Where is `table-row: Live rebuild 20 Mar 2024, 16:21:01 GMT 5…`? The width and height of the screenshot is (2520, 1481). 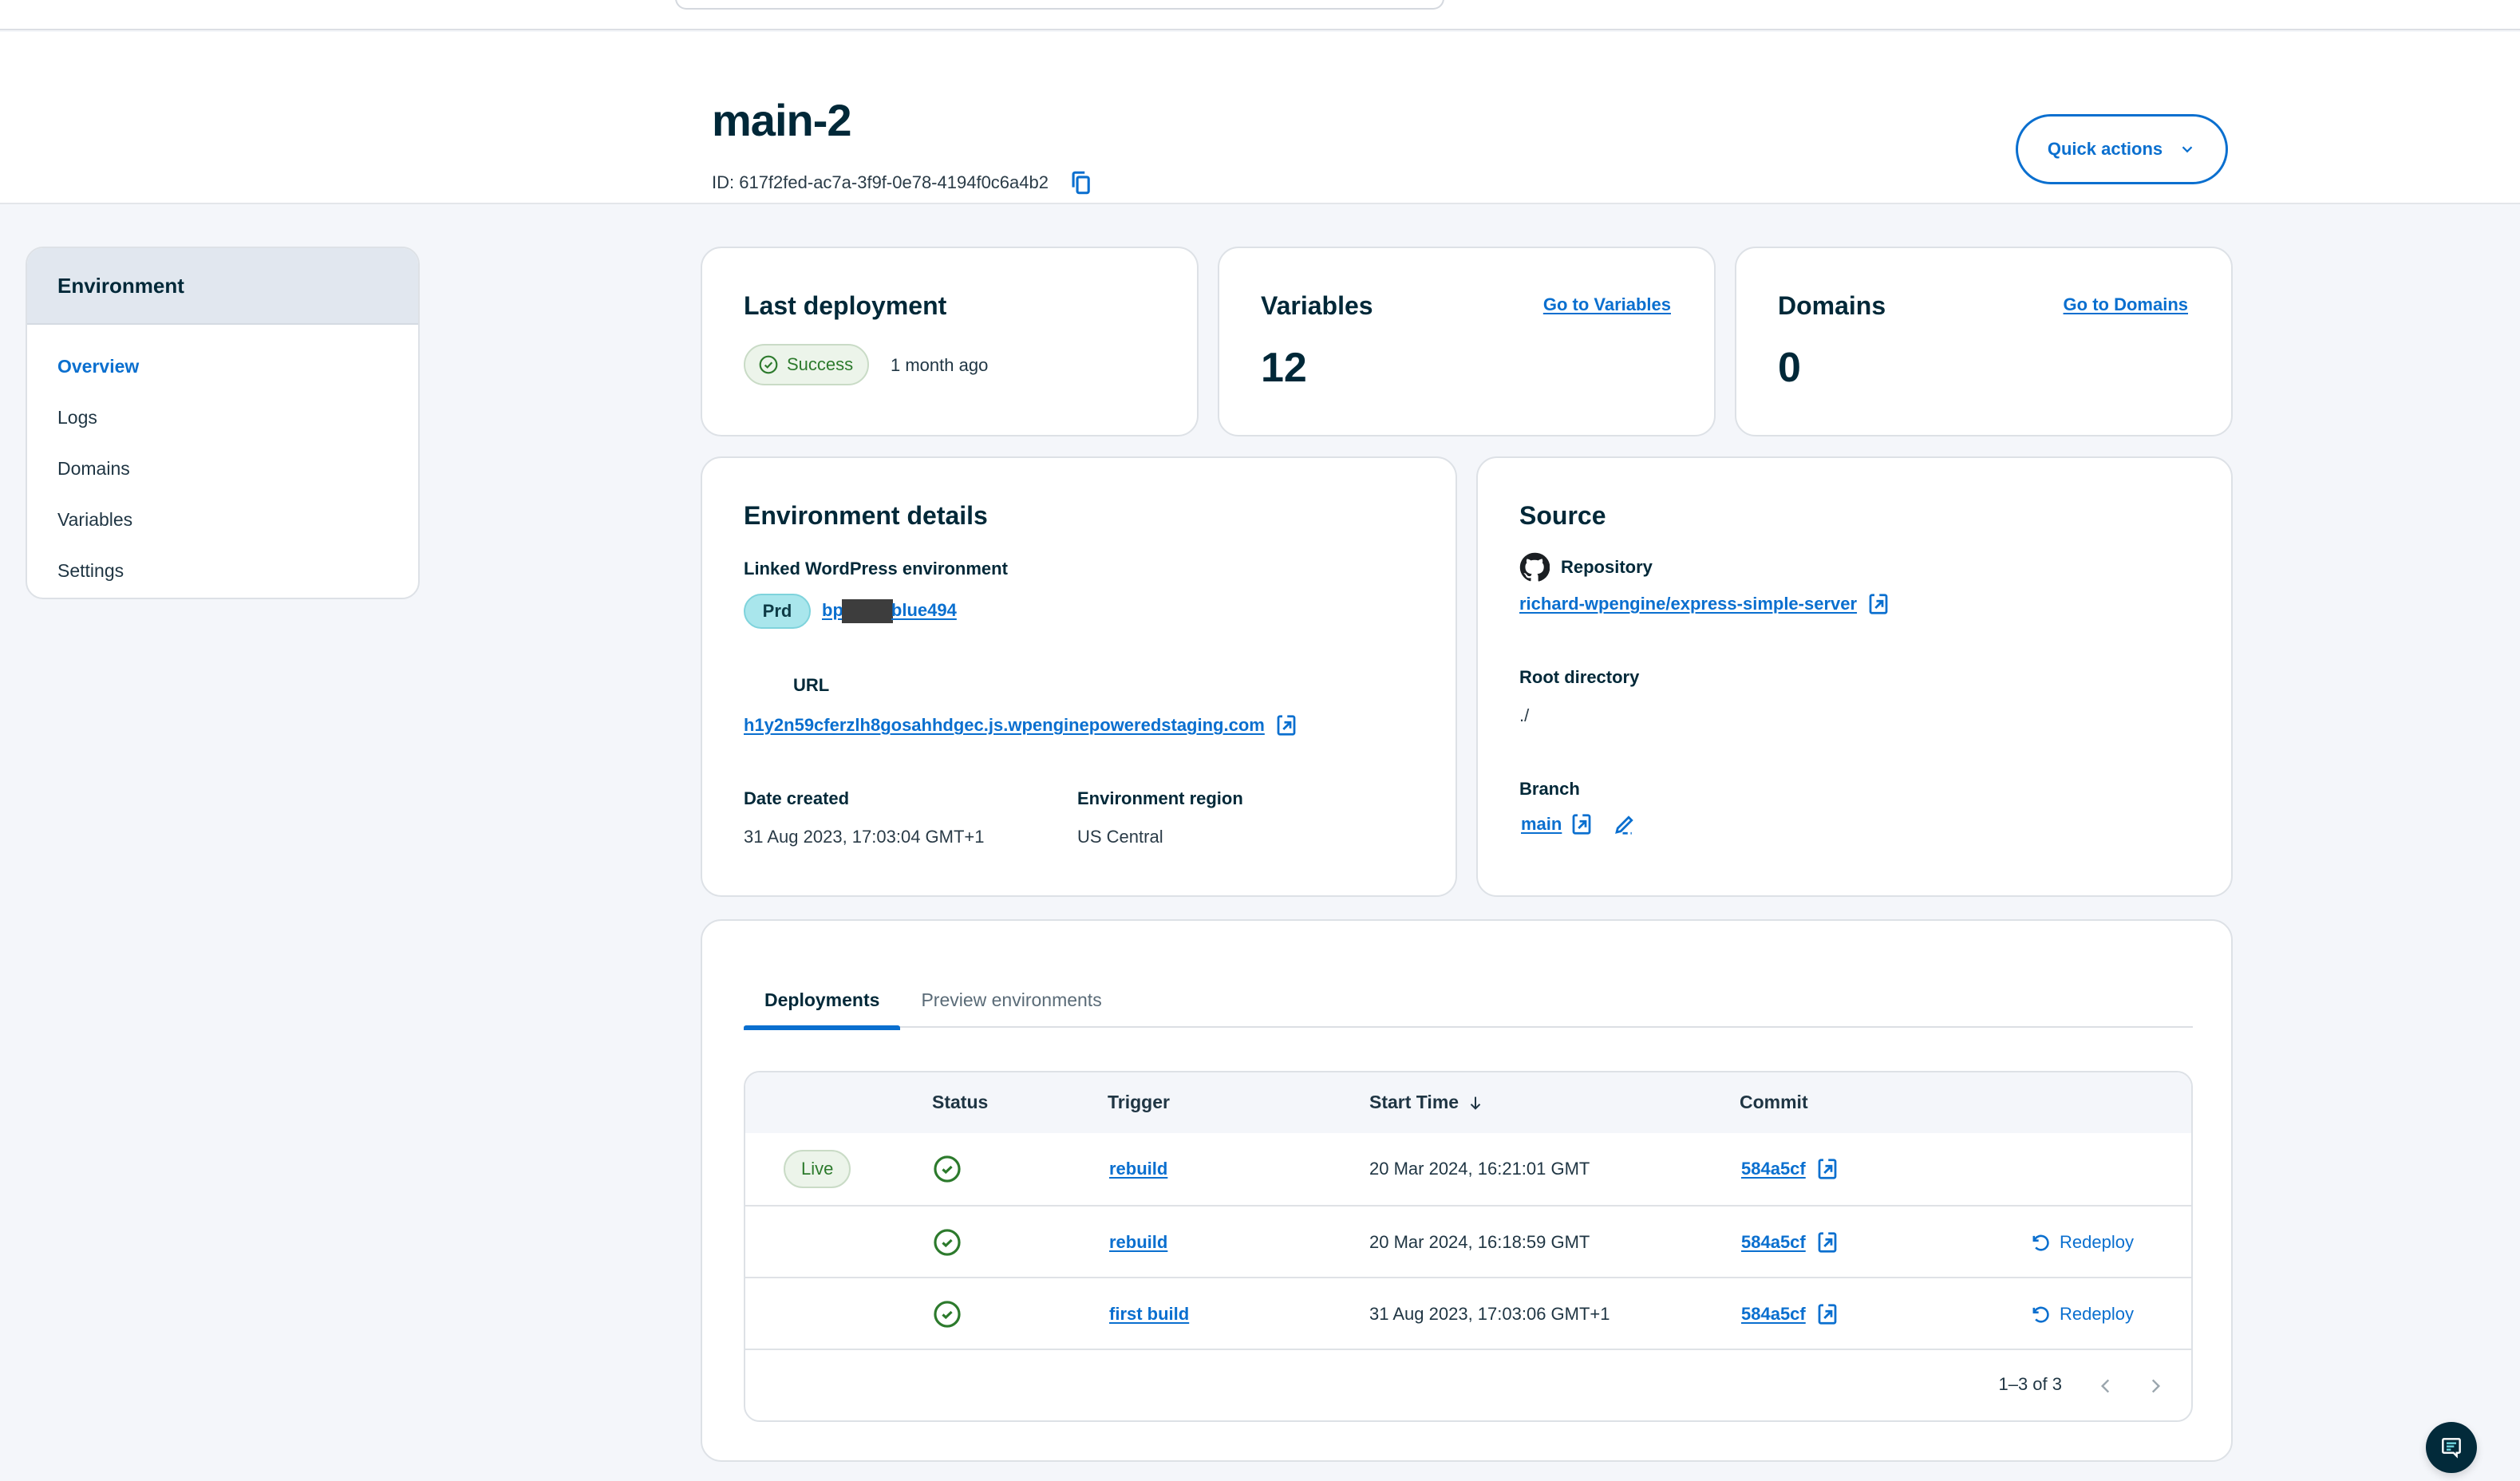
table-row: Live rebuild 20 Mar 2024, 16:21:01 GMT 5… is located at coordinates (1468, 1169).